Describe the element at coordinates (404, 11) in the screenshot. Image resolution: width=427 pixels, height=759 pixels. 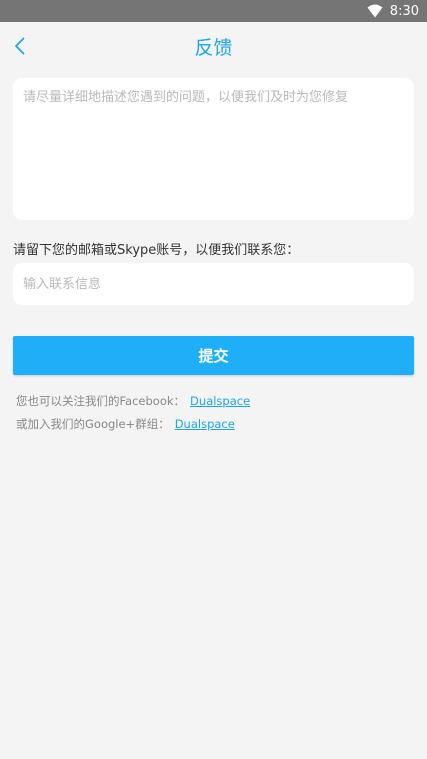
I see `status-time: 8:30` at that location.